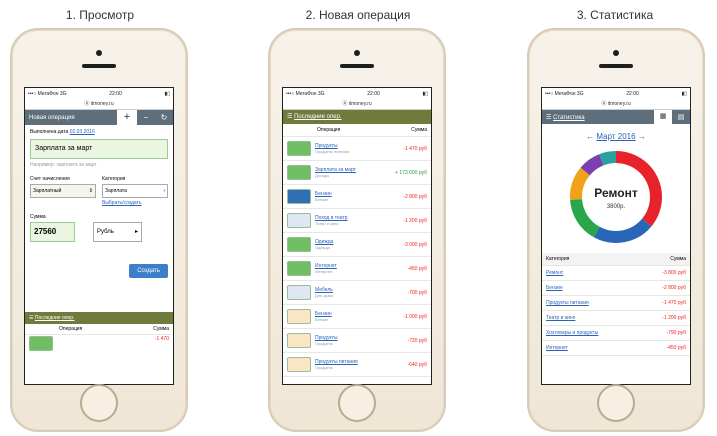  I want to click on minus-icon: −, so click(146, 117).